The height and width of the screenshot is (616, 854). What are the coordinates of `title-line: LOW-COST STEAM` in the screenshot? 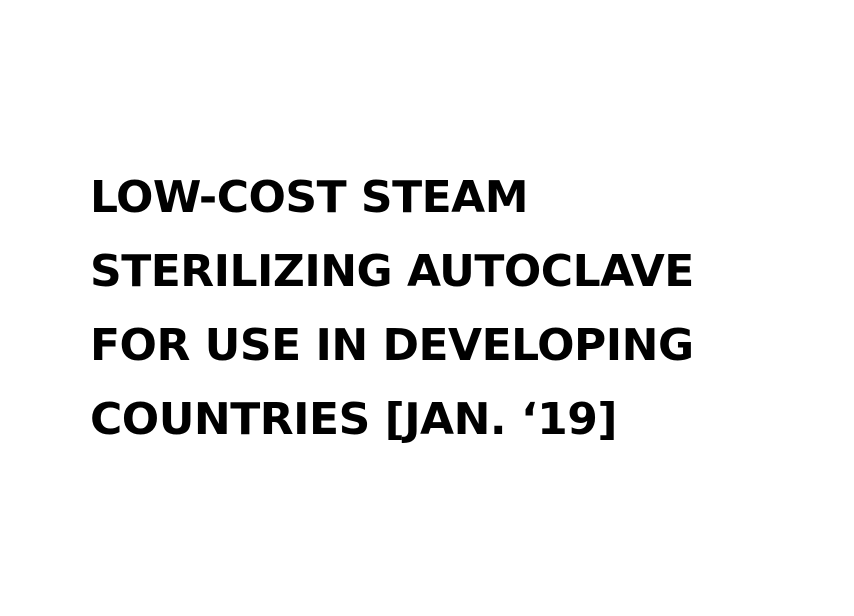 It's located at (309, 197).